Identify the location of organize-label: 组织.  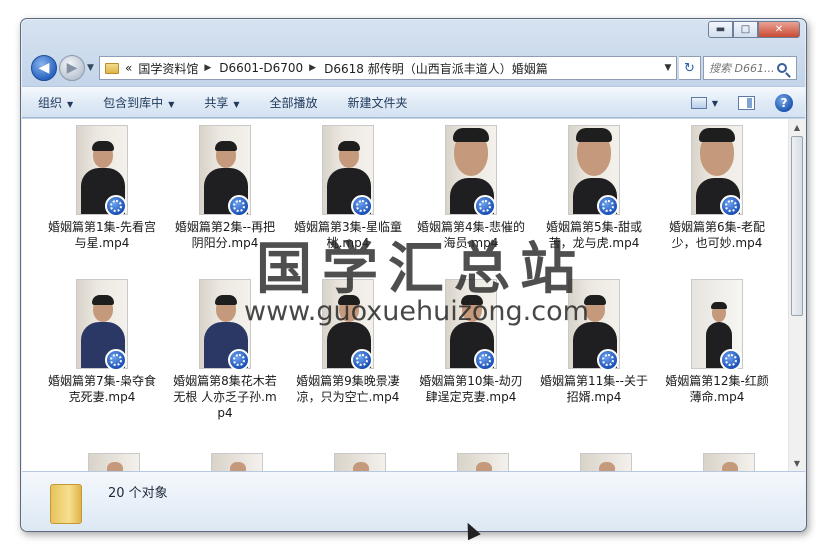
(50, 102).